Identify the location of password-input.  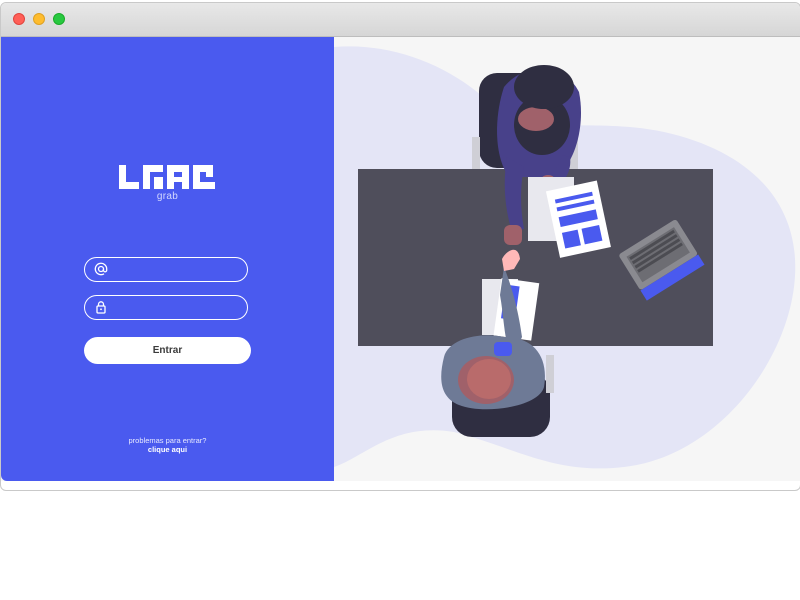
(177, 307).